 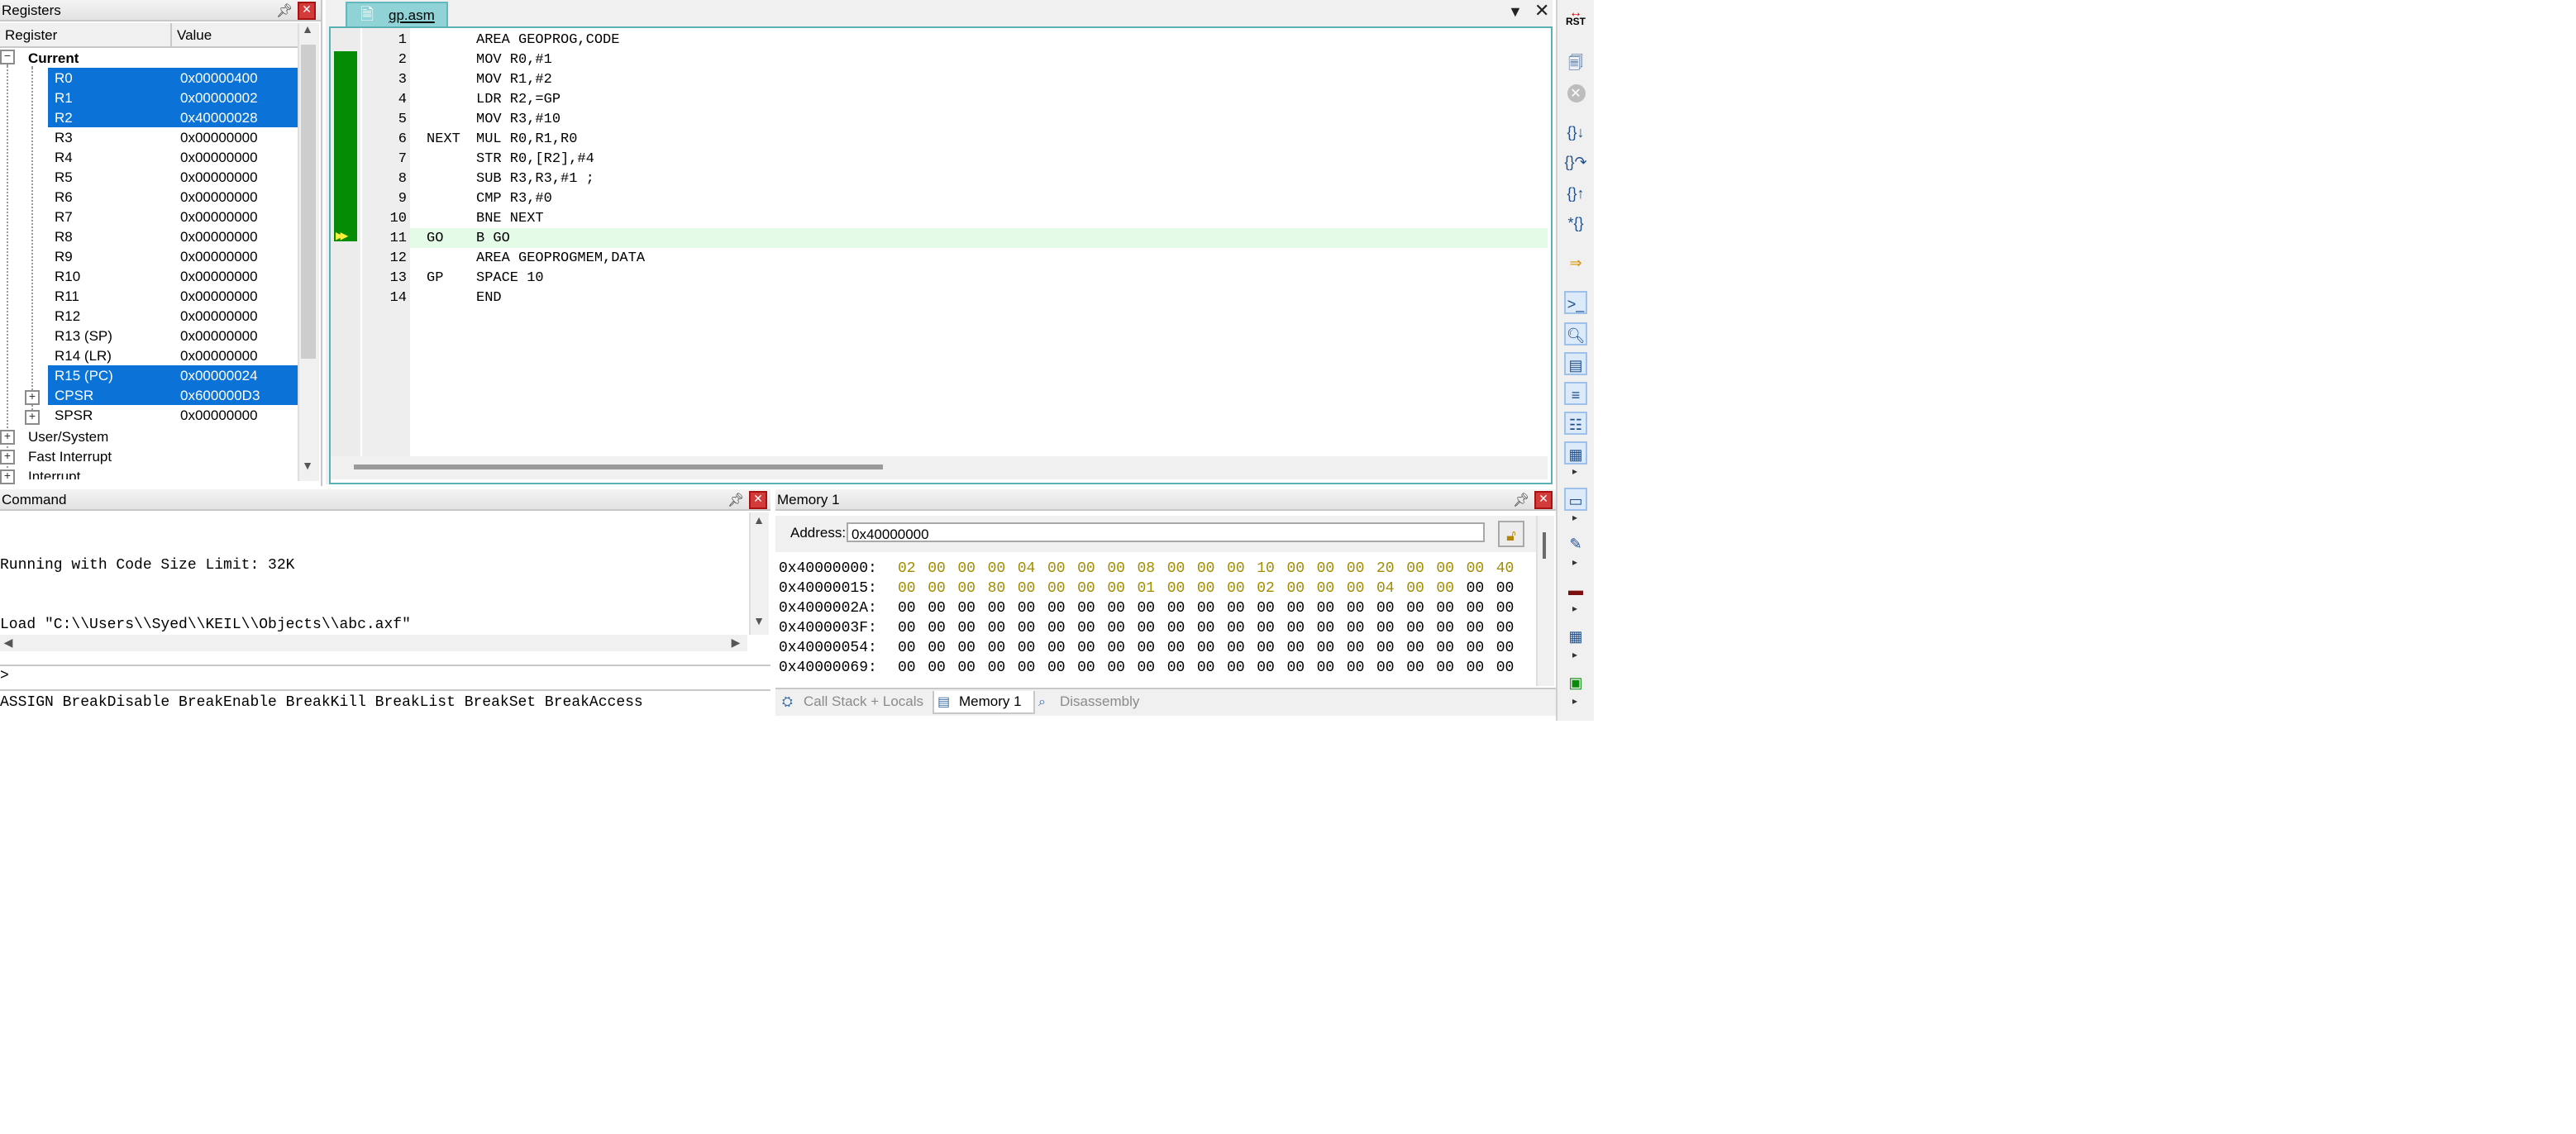 I want to click on dropdown-icon: ▼, so click(x=1515, y=11).